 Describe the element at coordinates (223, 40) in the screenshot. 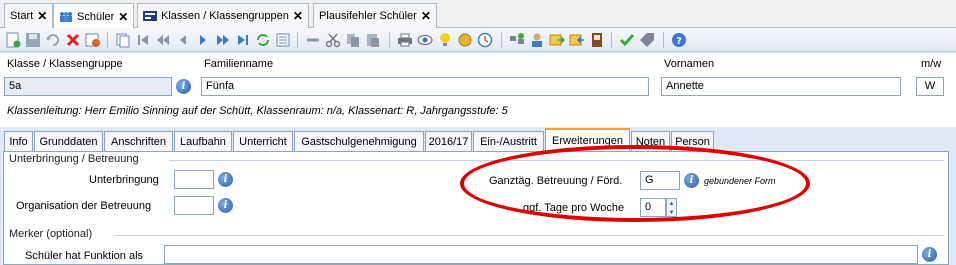

I see `next-page-icon` at that location.